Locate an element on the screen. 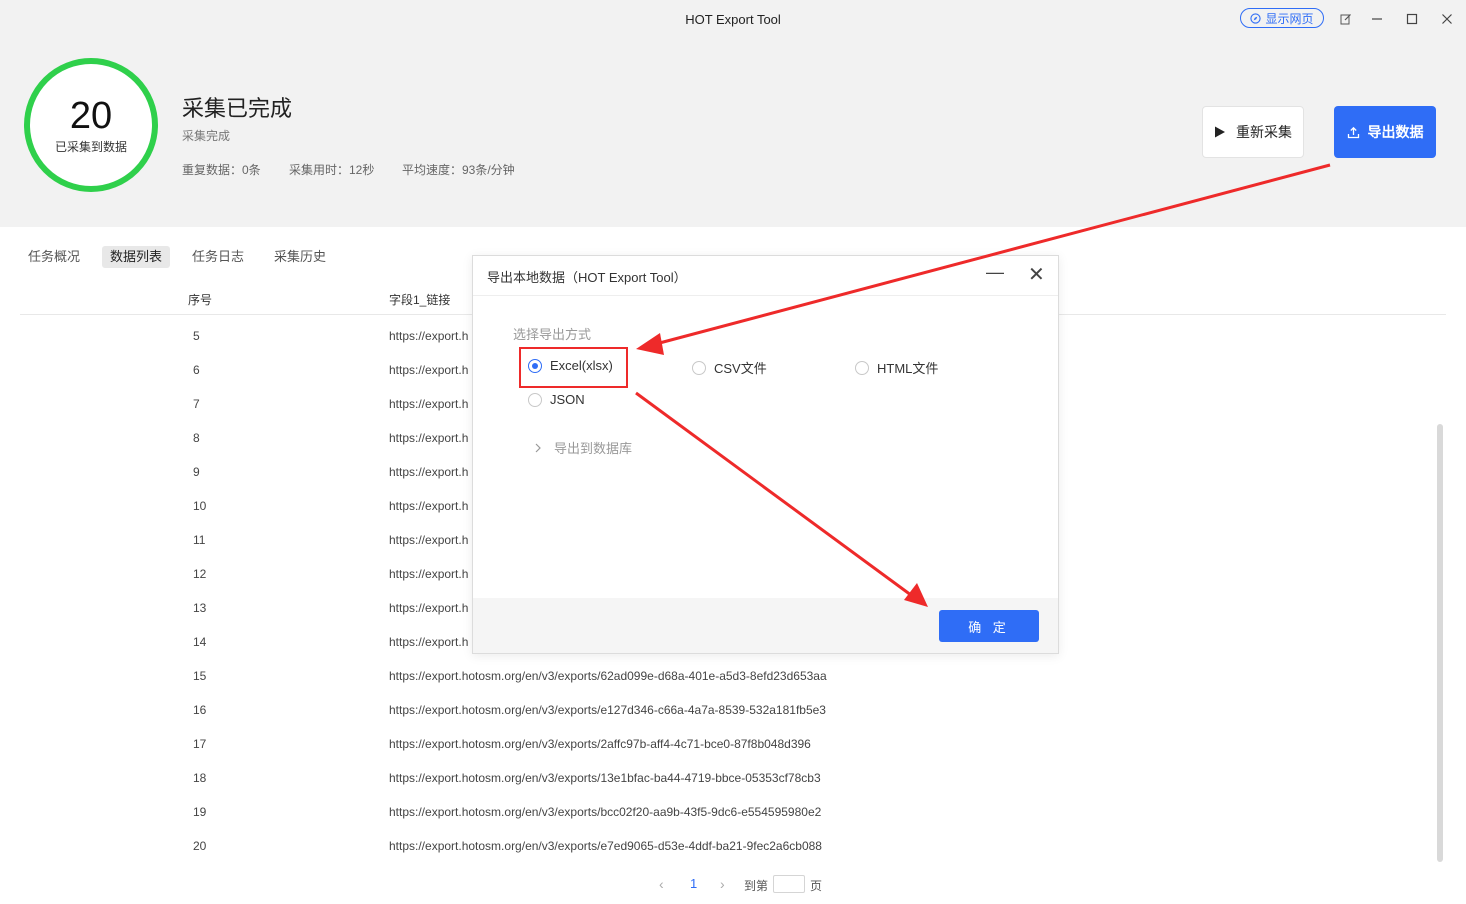  recollect-button: 重新采集 is located at coordinates (1253, 132).